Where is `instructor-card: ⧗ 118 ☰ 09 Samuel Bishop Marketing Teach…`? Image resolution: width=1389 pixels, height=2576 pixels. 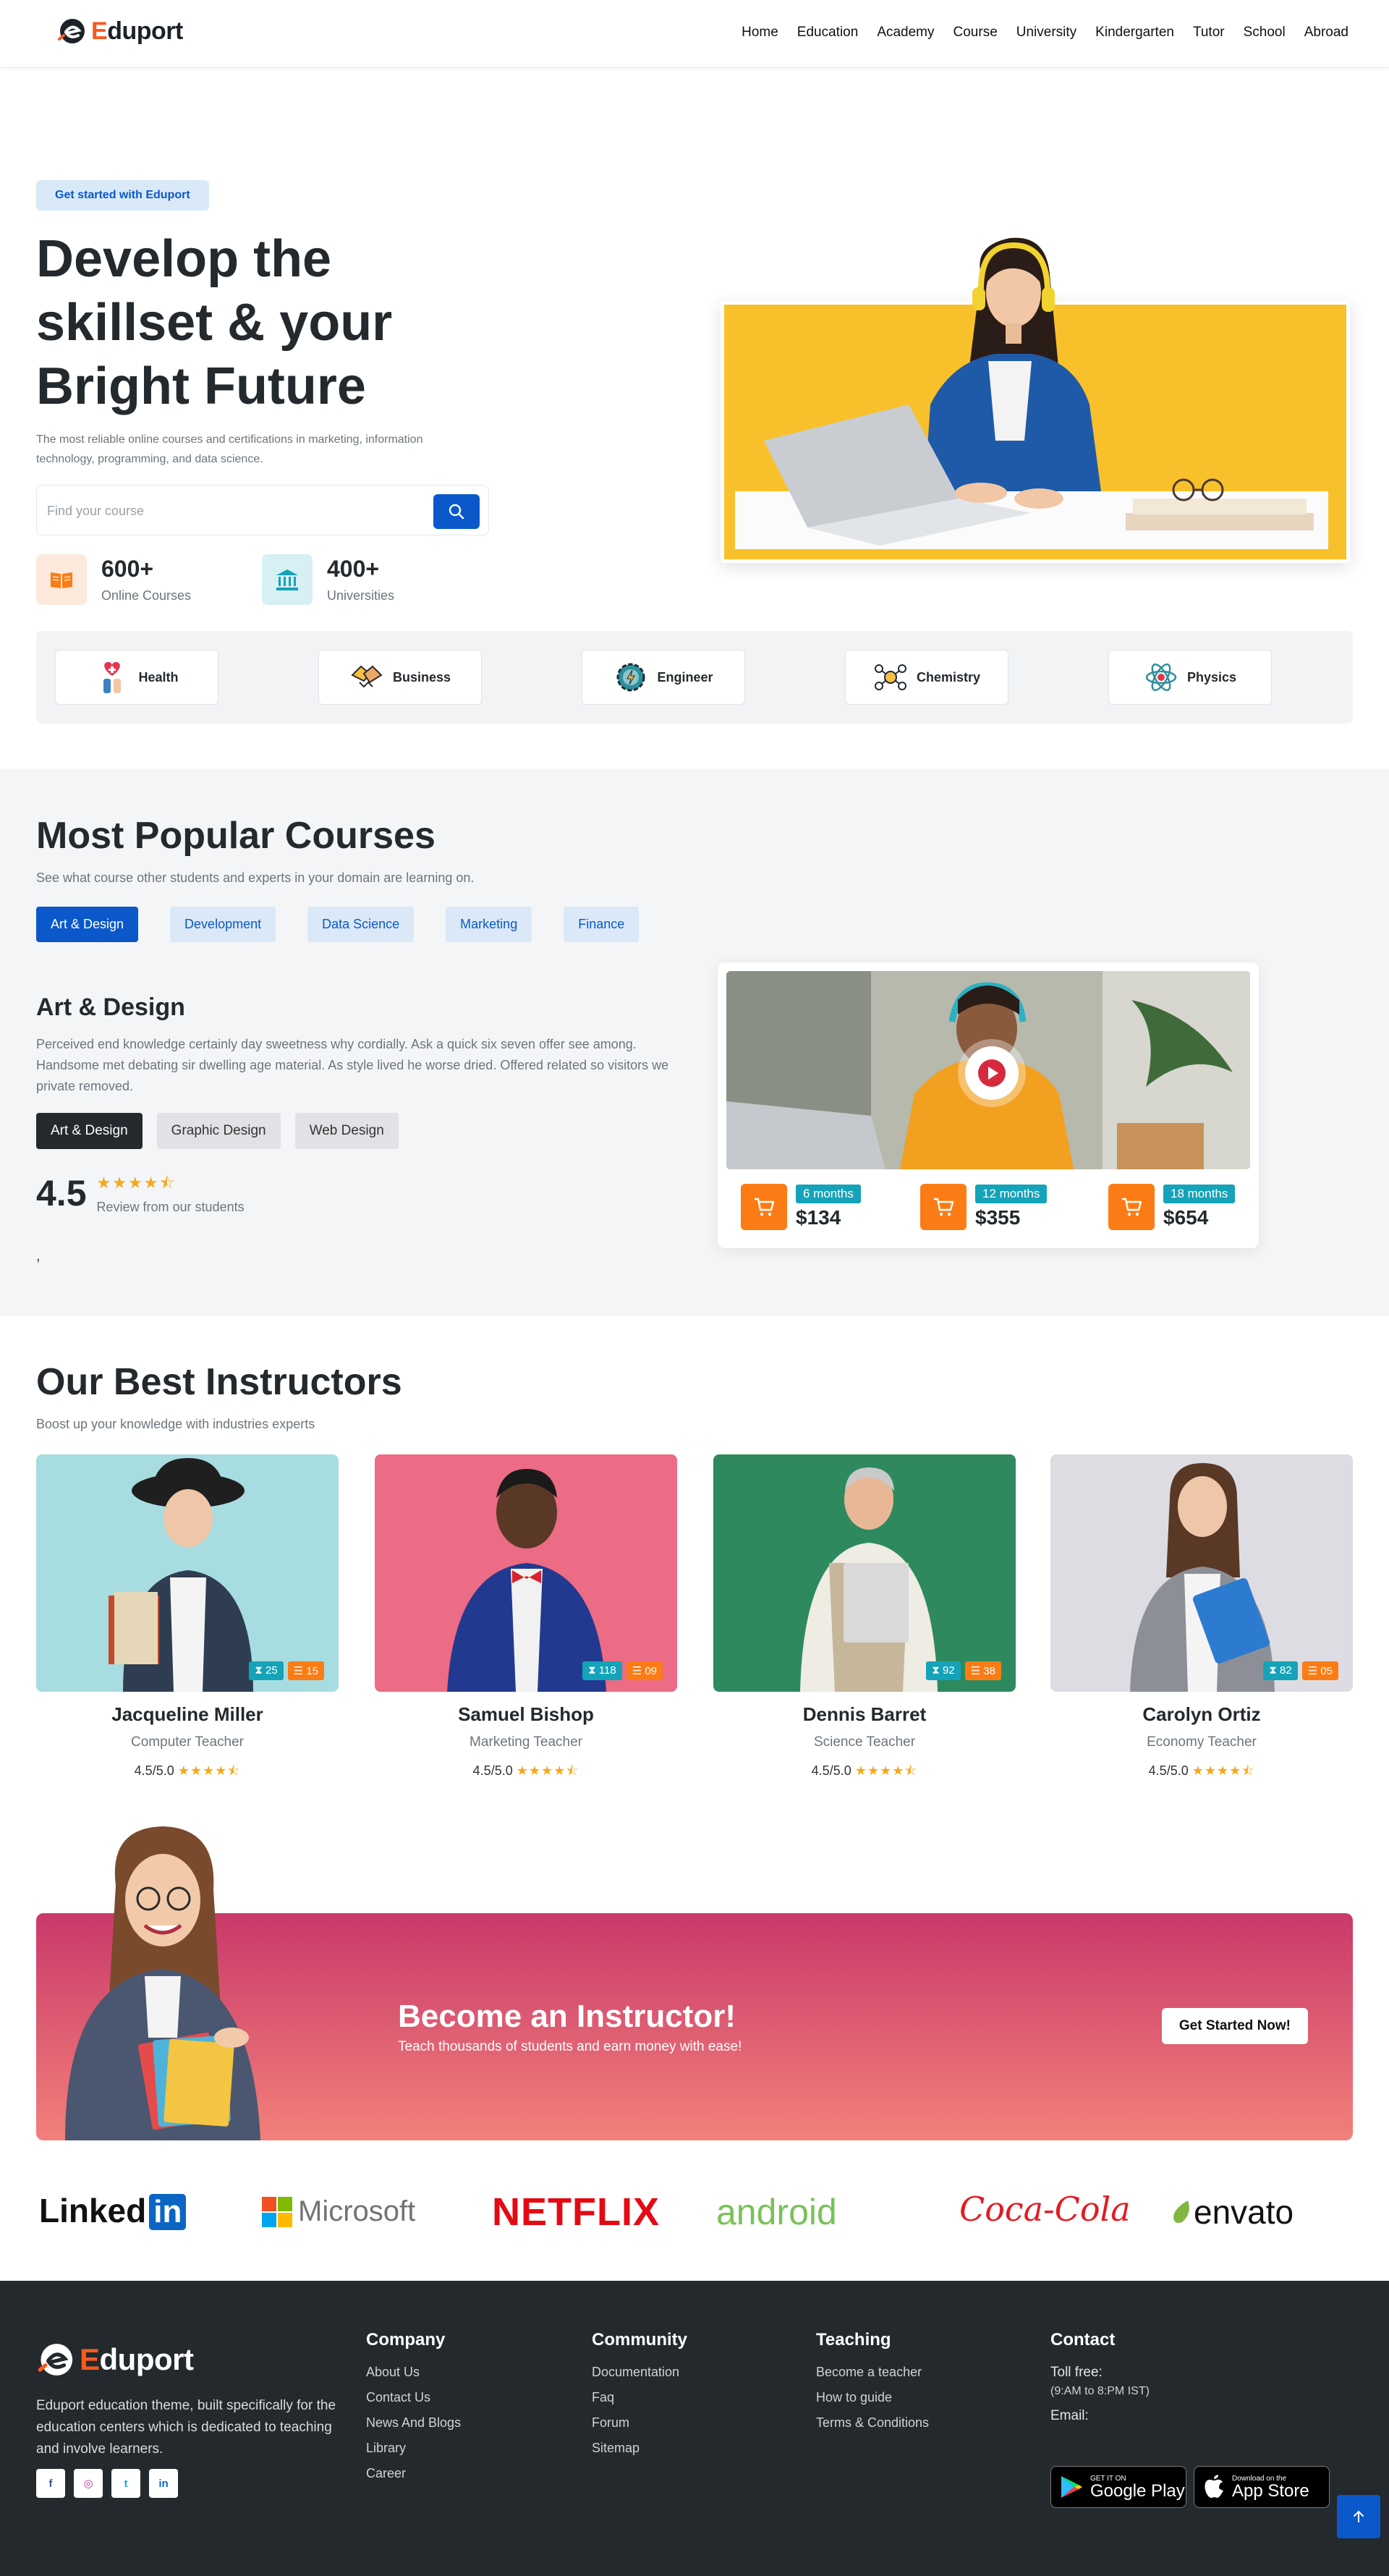
instructor-card: ⧗ 118 ☰ 09 Samuel Bishop Marketing Teach… is located at coordinates (526, 1619).